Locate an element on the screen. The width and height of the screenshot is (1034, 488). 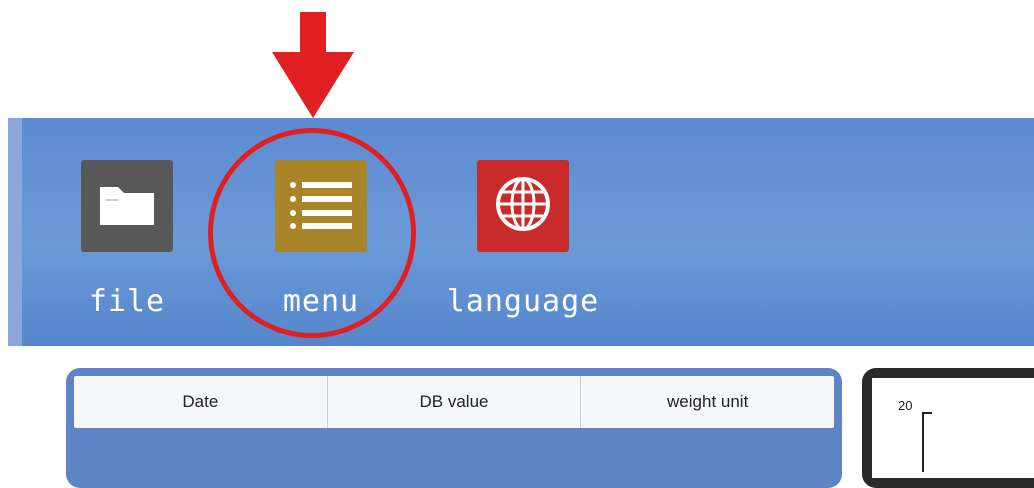
table-header: Date DB value weight unit is located at coordinates (454, 402).